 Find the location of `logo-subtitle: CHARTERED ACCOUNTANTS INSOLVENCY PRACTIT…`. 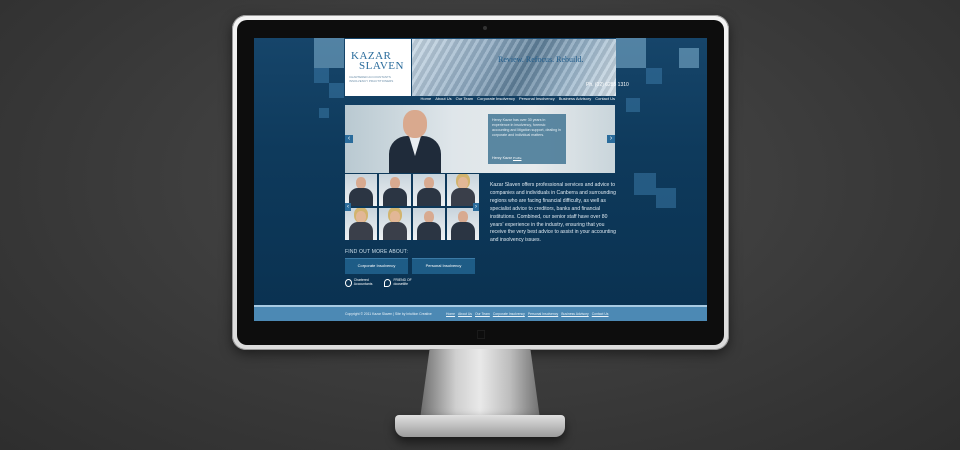

logo-subtitle: CHARTERED ACCOUNTANTS INSOLVENCY PRACTIT… is located at coordinates (371, 79).